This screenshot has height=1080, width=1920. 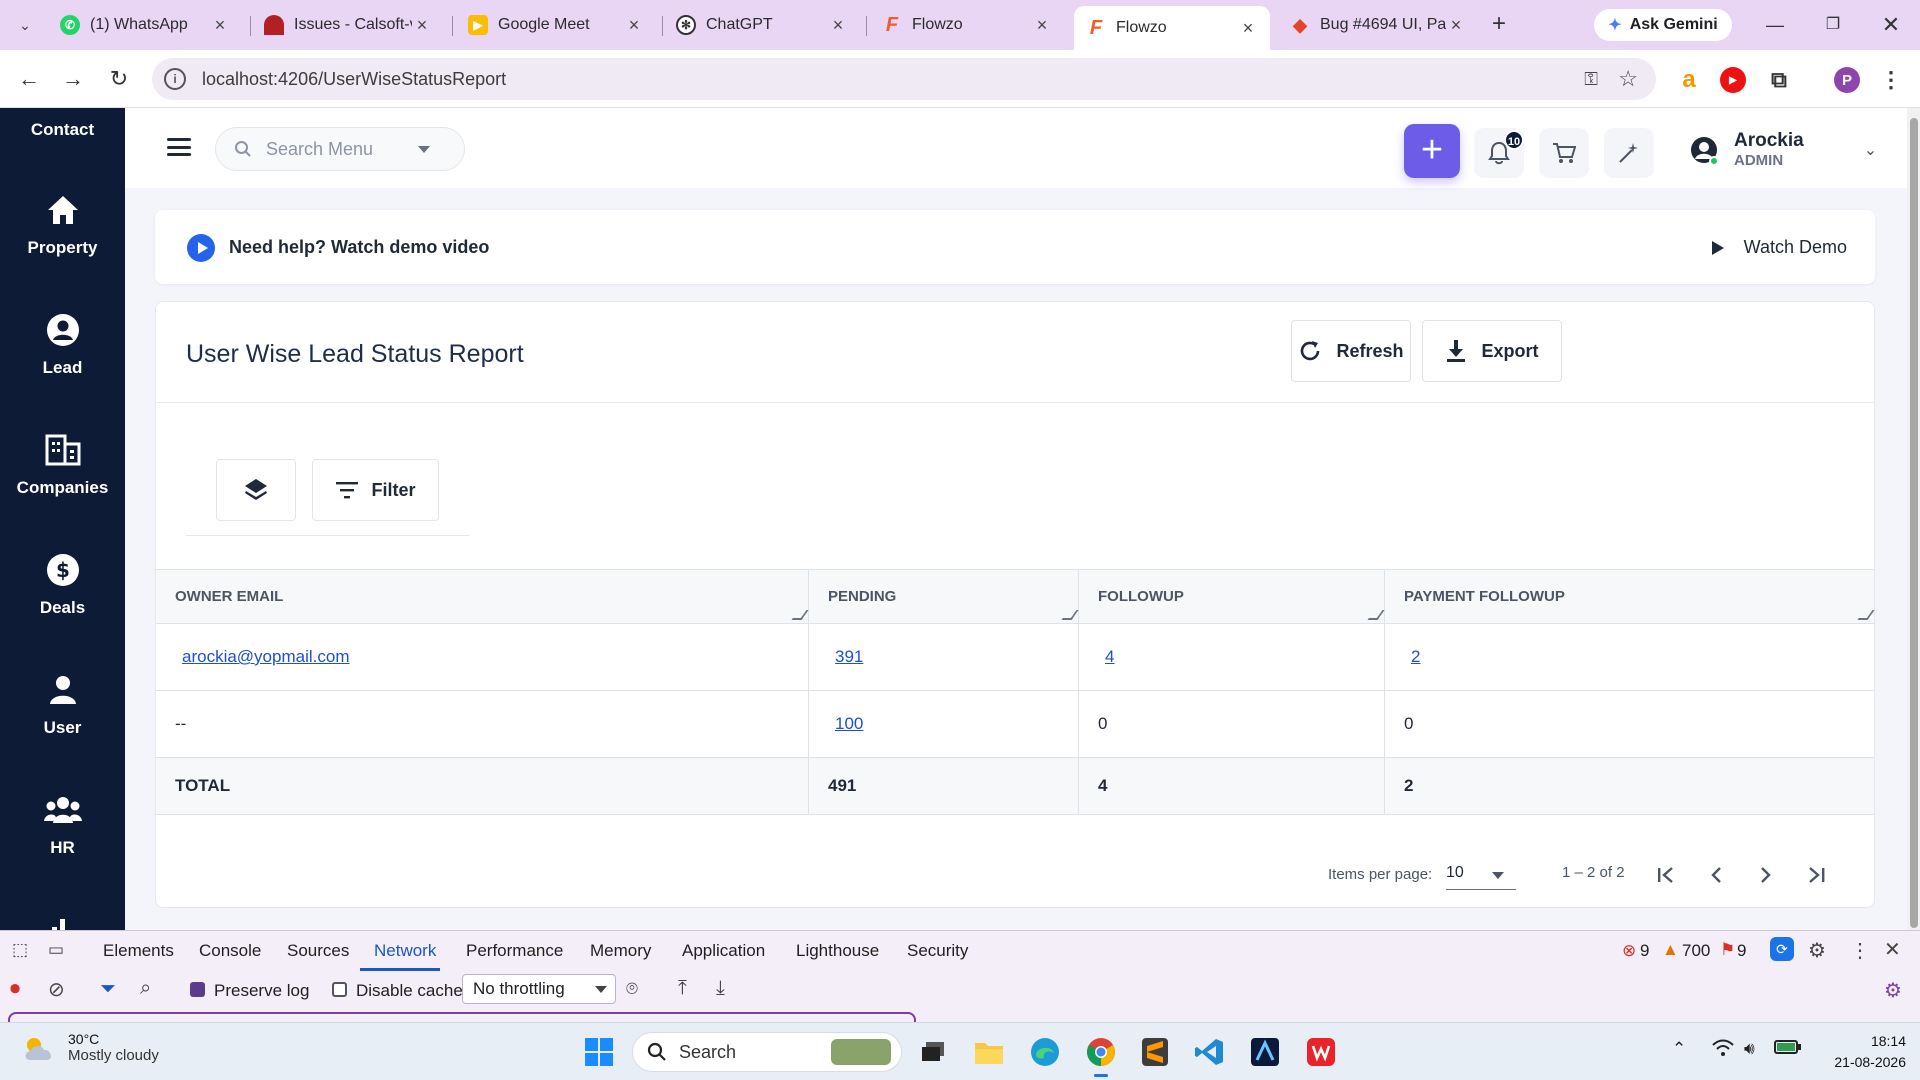 I want to click on user-menu: Arockia ADMIN ⌄, so click(x=1783, y=150).